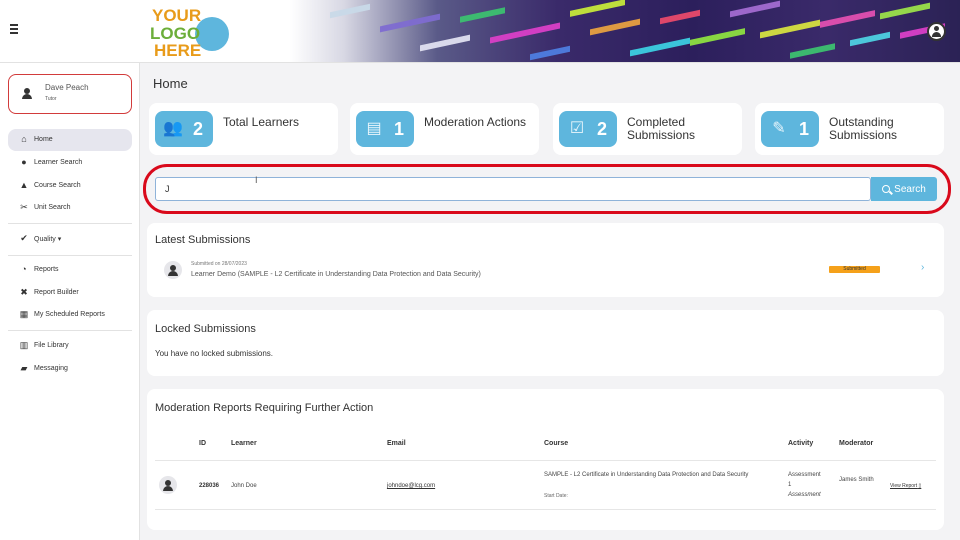 The height and width of the screenshot is (540, 960). Describe the element at coordinates (779, 128) in the screenshot. I see `document-edit-icon: ✎` at that location.